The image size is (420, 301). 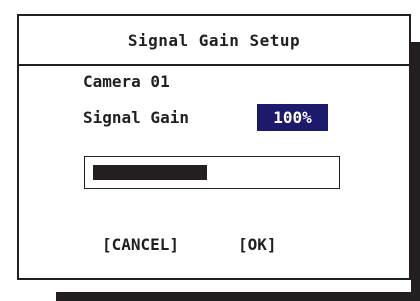 What do you see at coordinates (238, 296) in the screenshot?
I see `dialog-shadow-bottom` at bounding box center [238, 296].